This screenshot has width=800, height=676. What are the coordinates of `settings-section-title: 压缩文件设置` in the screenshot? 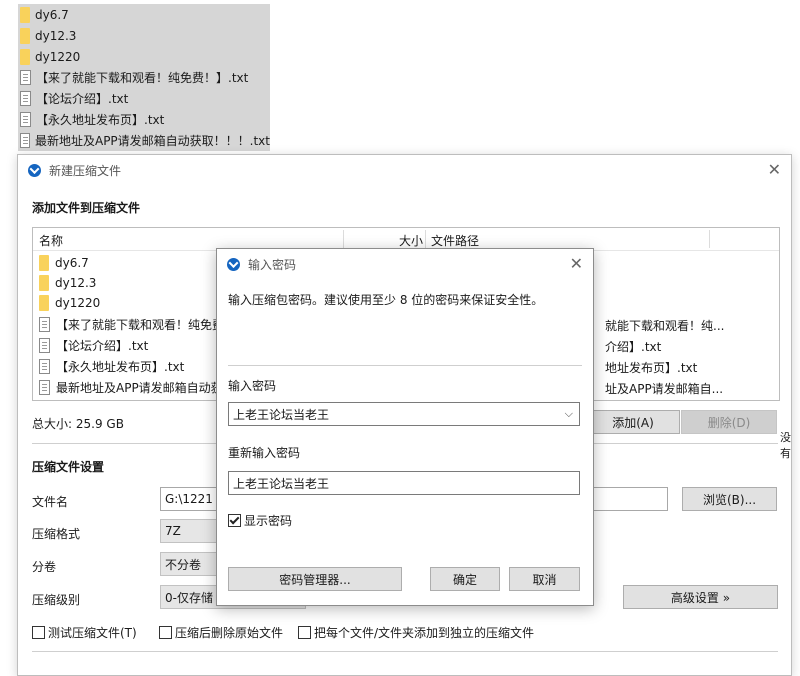 It's located at (68, 467).